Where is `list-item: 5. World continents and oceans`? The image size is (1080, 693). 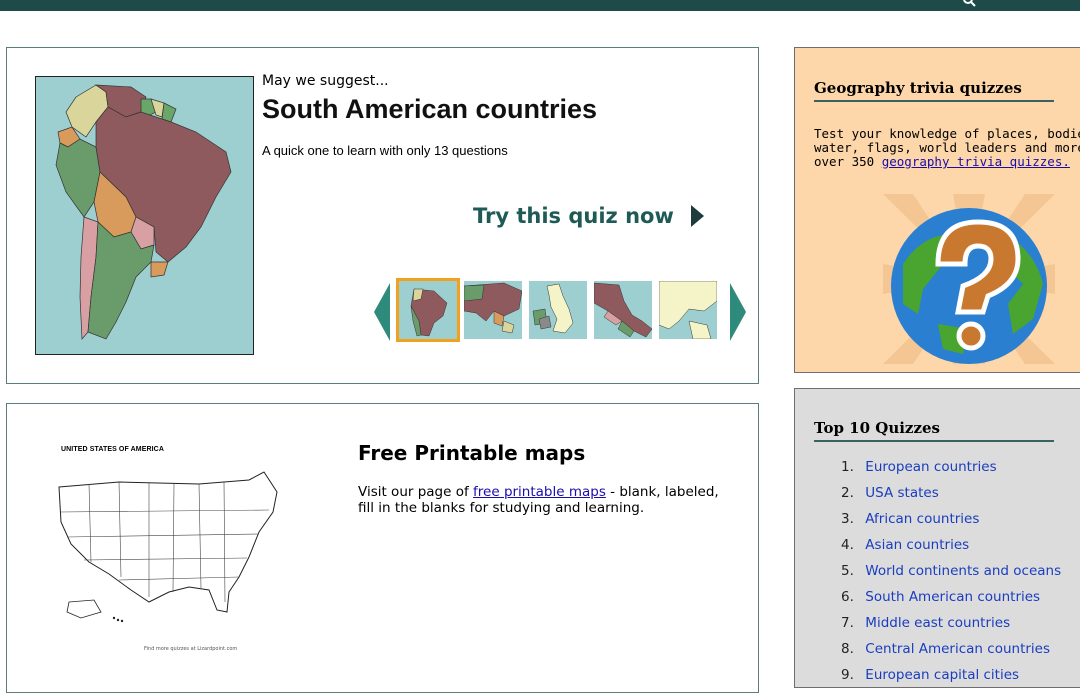 list-item: 5. World continents and oceans is located at coordinates (951, 571).